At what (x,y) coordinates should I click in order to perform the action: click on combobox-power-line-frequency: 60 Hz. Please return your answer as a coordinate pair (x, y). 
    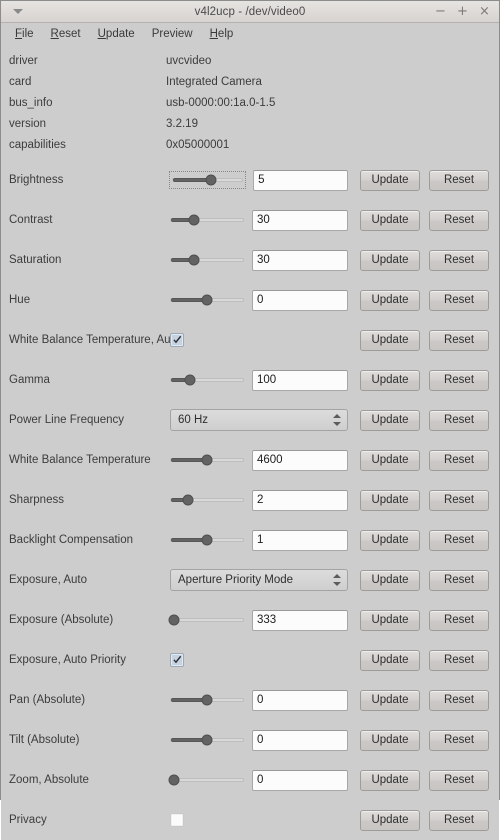
    Looking at the image, I should click on (259, 420).